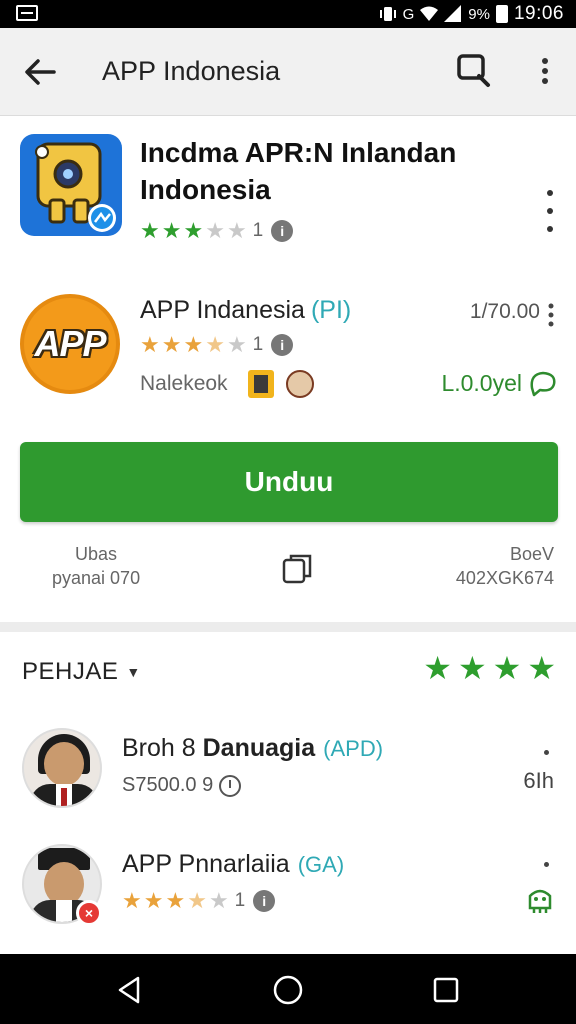 The height and width of the screenshot is (1024, 576). I want to click on reviewer-name-prefix: Broh 8, so click(162, 748).